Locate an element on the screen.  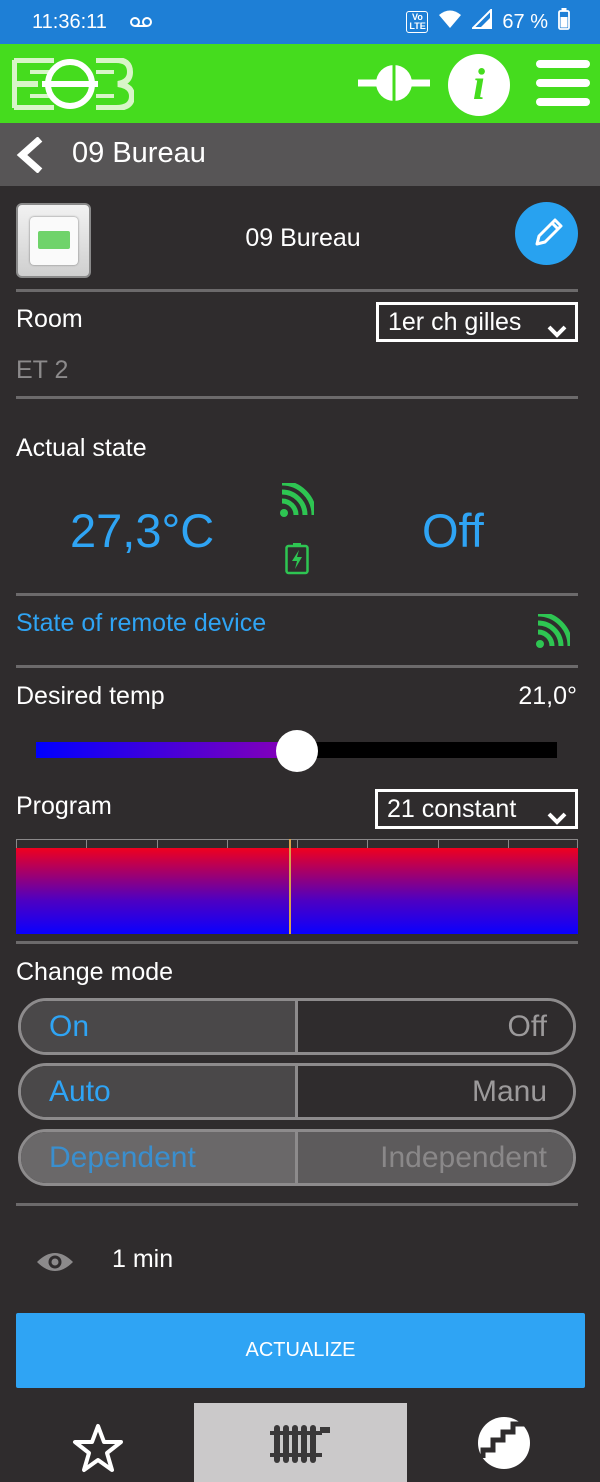
eye-icon is located at coordinates (55, 1264).